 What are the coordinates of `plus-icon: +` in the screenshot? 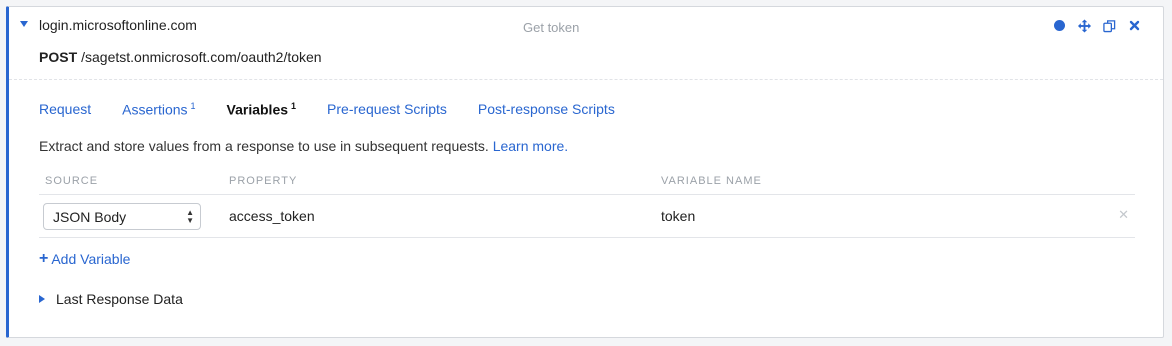 It's located at (44, 258).